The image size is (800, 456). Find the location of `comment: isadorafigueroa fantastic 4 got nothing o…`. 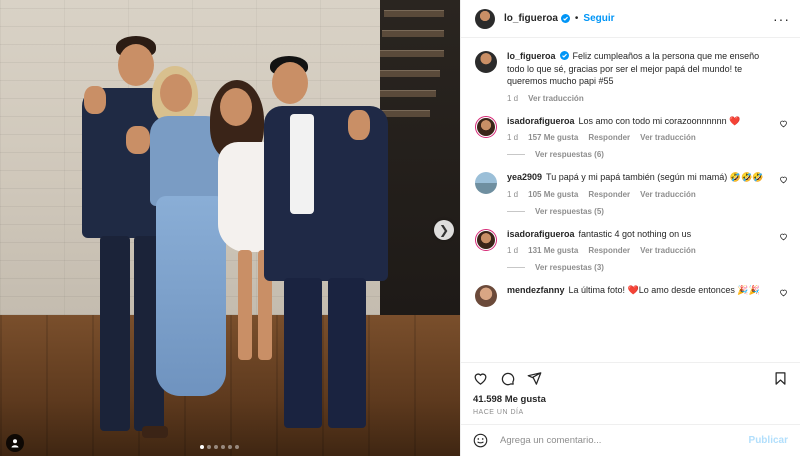

comment: isadorafigueroa fantastic 4 got nothing o… is located at coordinates (631, 250).